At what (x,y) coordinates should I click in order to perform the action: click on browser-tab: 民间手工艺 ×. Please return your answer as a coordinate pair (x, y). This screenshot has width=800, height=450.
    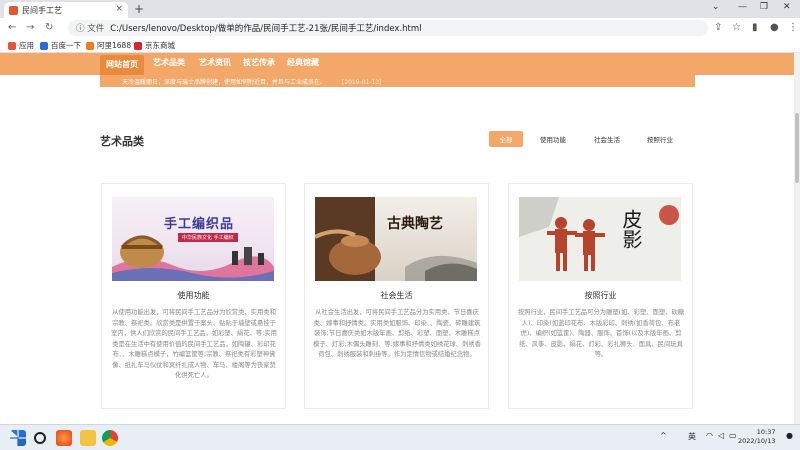
    Looking at the image, I should click on (66, 10).